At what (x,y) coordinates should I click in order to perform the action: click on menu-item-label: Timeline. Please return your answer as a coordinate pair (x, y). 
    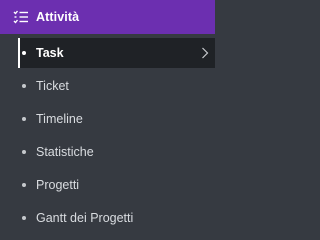
    Looking at the image, I should click on (59, 119).